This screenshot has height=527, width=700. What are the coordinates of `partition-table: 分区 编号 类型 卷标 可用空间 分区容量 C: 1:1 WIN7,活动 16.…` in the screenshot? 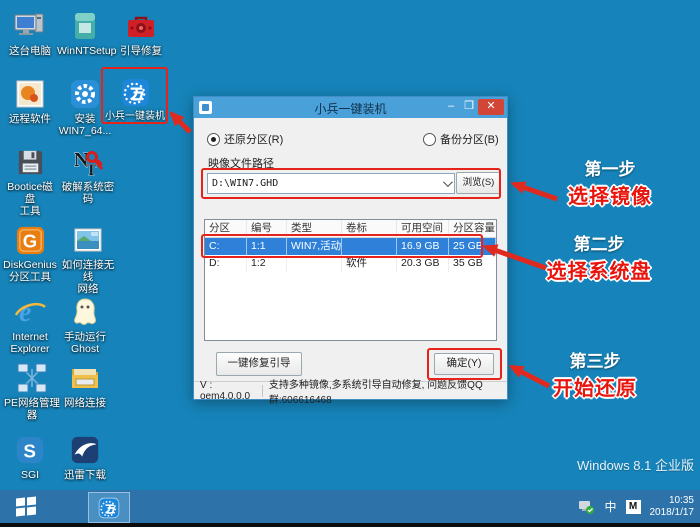 It's located at (350, 280).